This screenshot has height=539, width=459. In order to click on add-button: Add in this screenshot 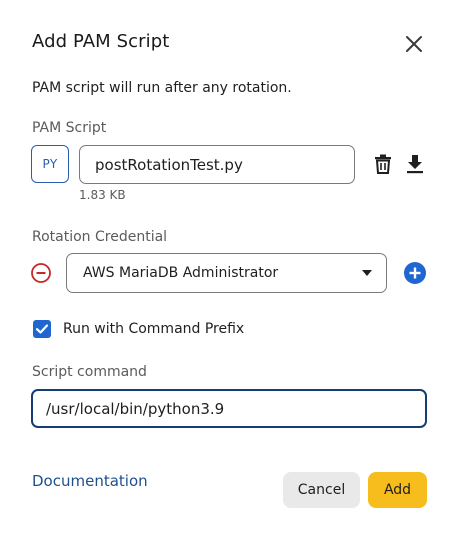, I will do `click(397, 490)`.